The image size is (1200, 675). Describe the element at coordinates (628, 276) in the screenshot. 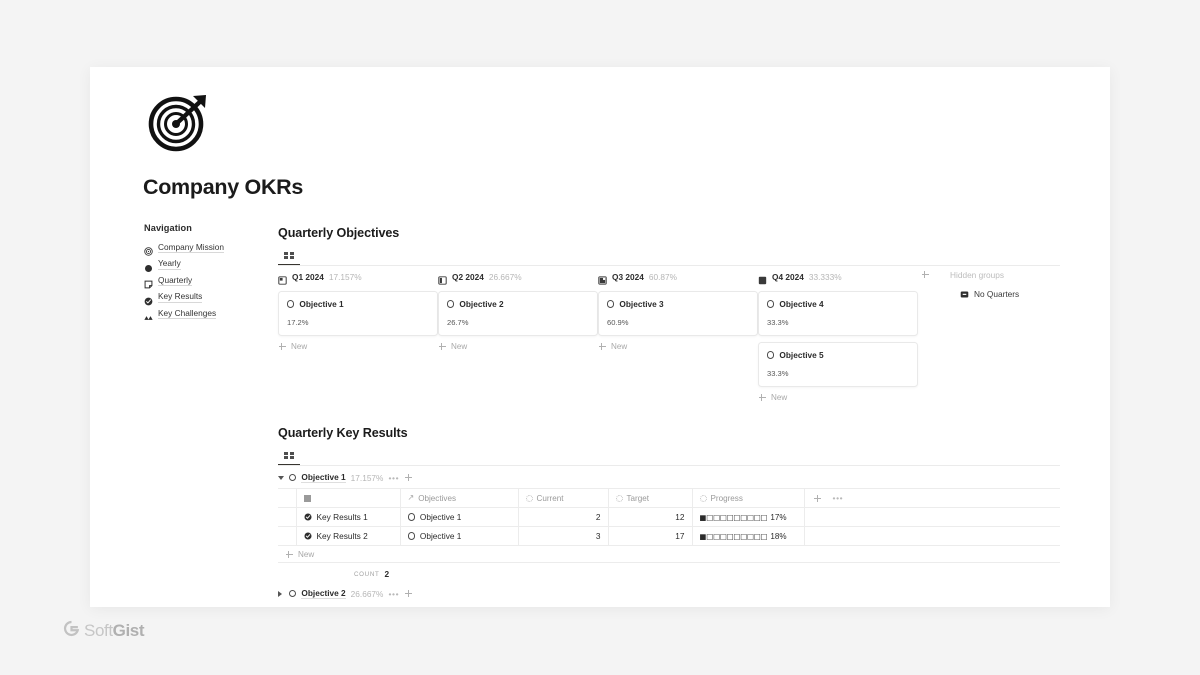

I see `column-name: Q3 2024` at that location.